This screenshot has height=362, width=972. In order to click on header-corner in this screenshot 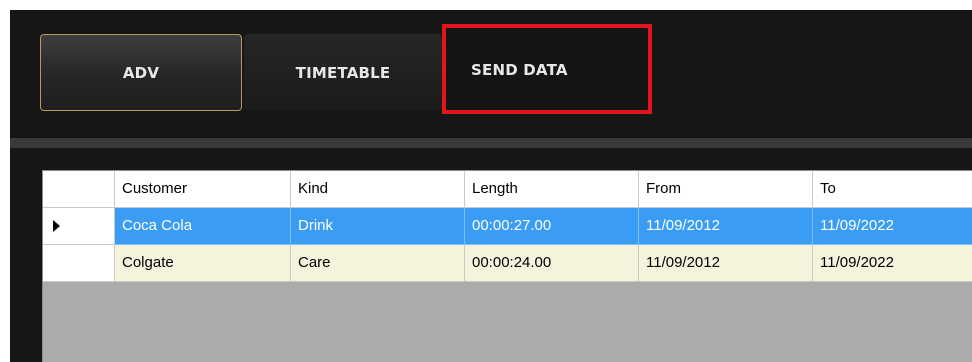, I will do `click(79, 189)`.